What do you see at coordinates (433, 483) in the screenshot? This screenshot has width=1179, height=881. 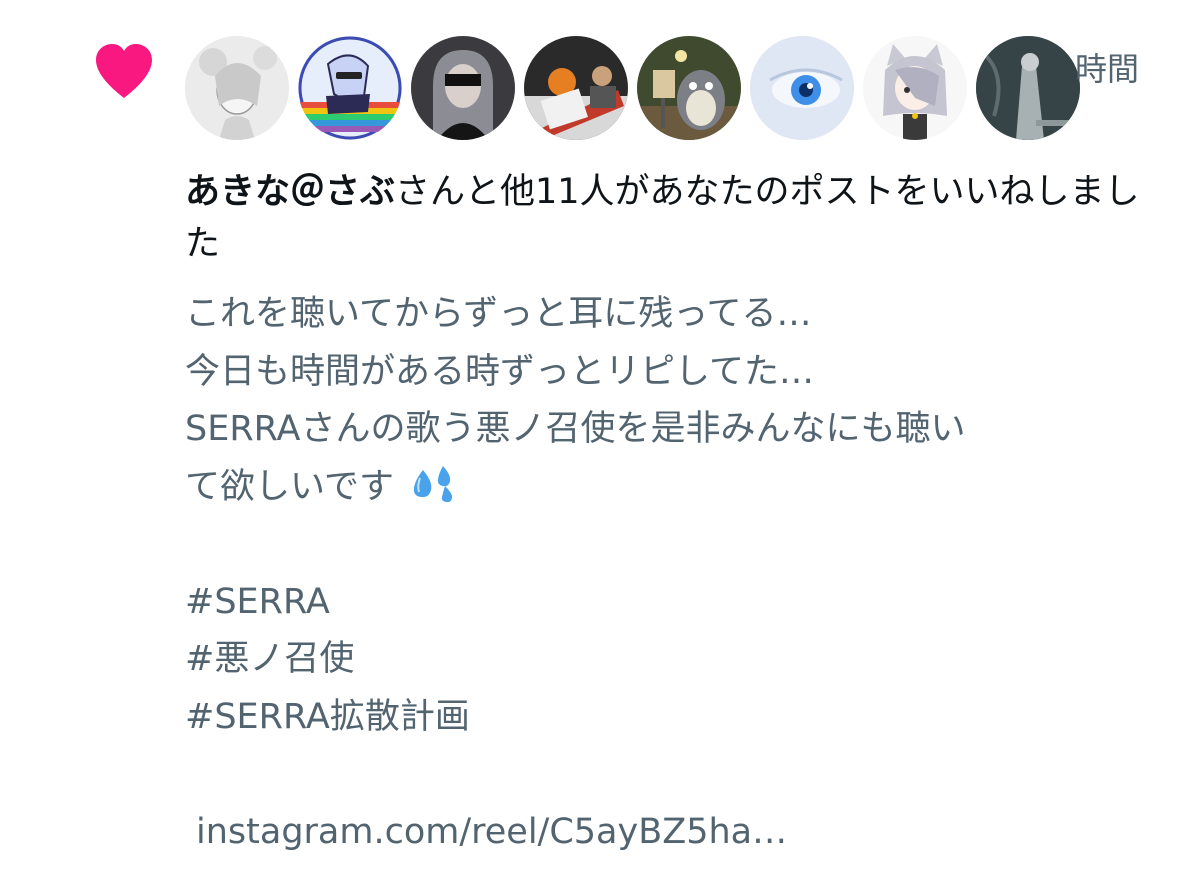 I see `sweat-droplets-icon` at bounding box center [433, 483].